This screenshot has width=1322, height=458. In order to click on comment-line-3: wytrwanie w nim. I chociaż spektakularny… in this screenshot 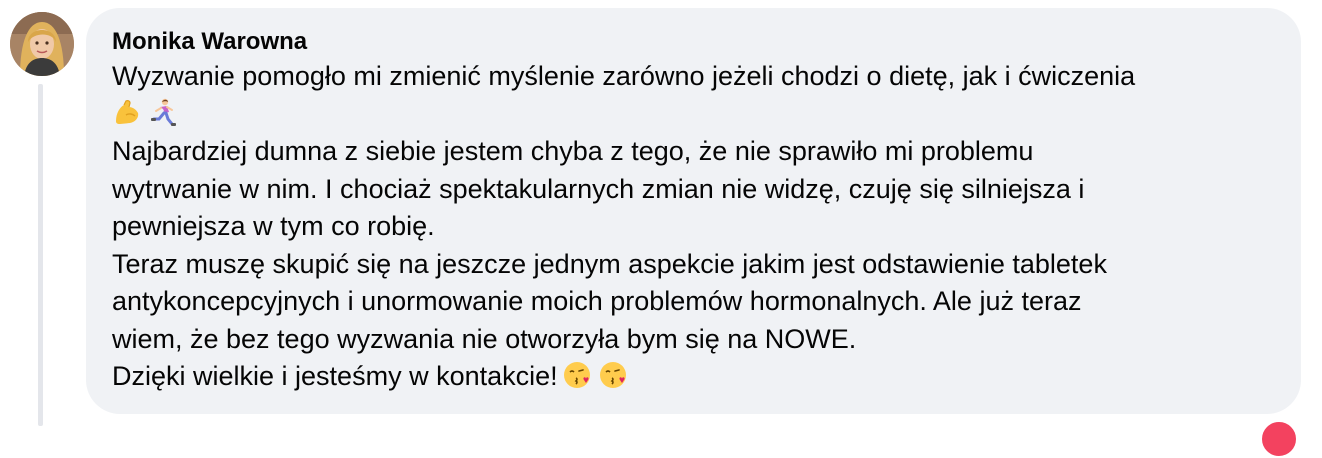, I will do `click(598, 188)`.